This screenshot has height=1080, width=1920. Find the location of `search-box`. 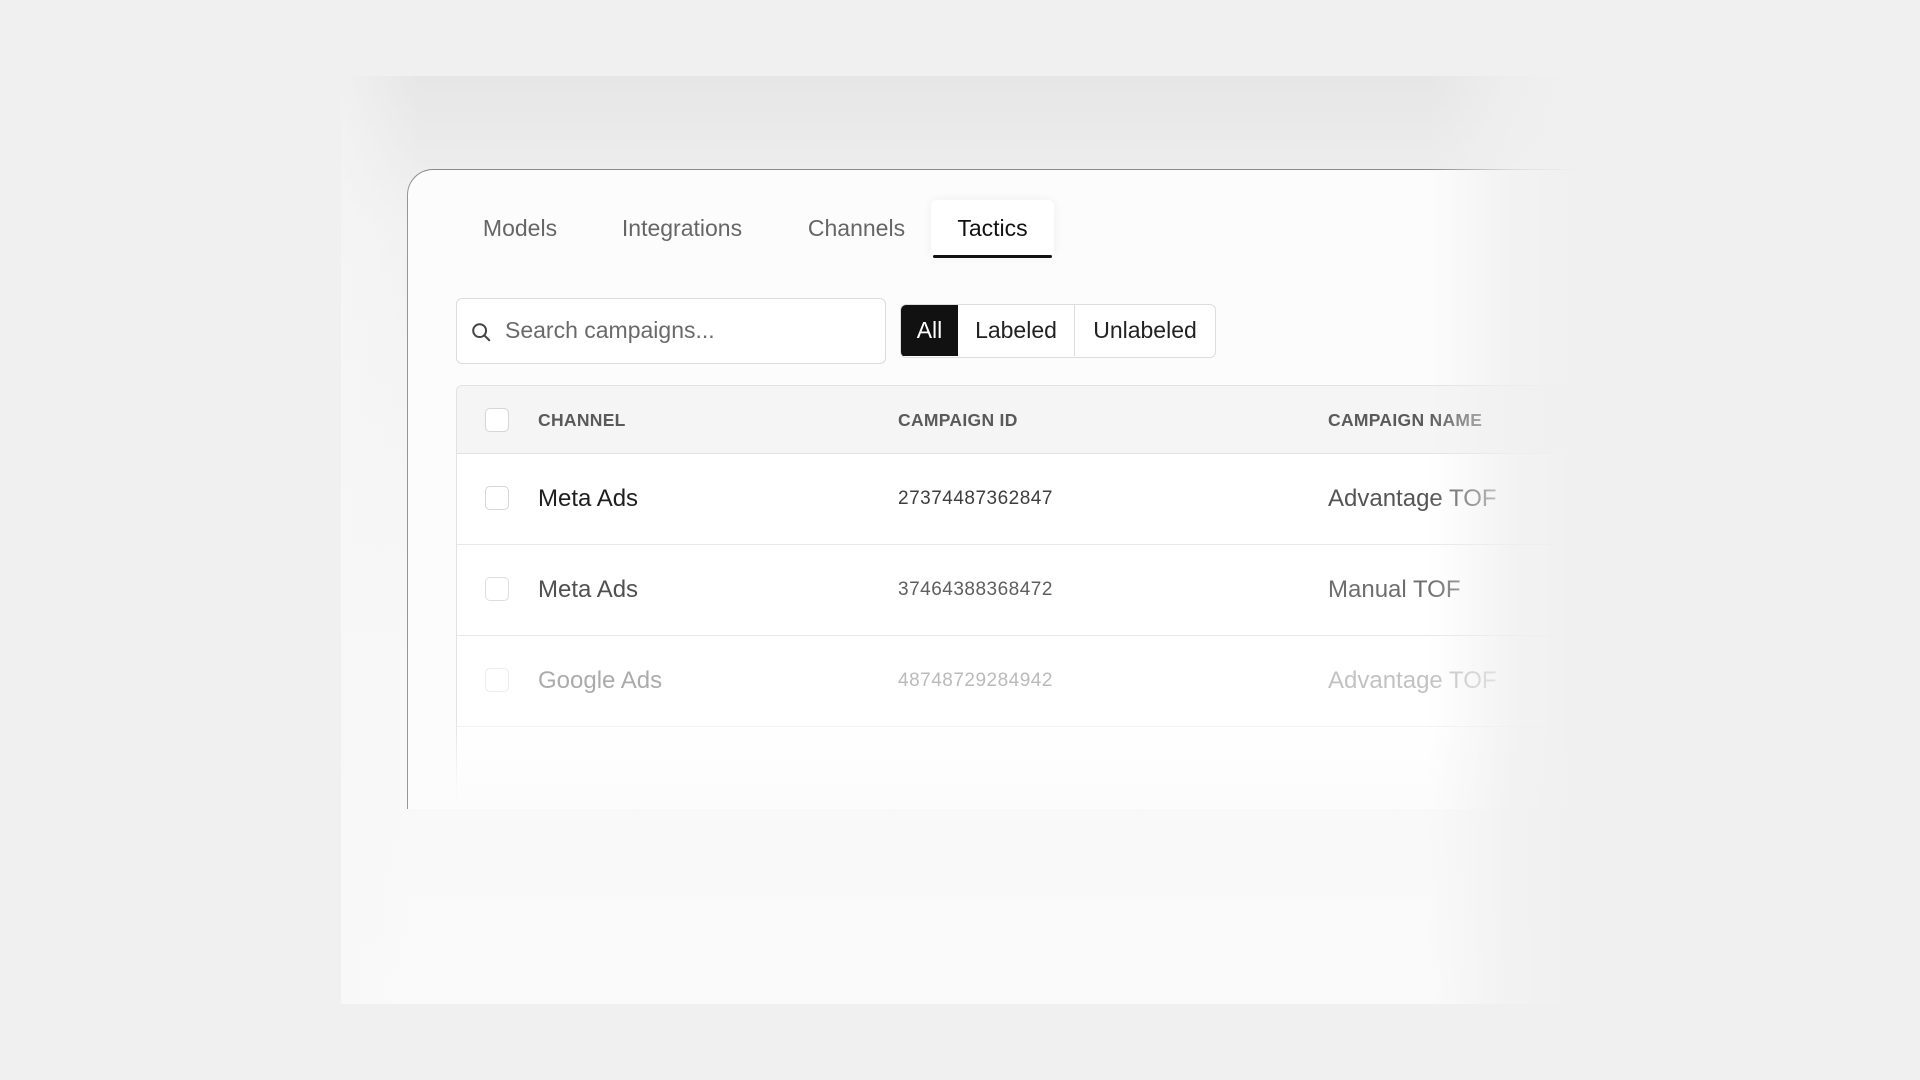

search-box is located at coordinates (671, 331).